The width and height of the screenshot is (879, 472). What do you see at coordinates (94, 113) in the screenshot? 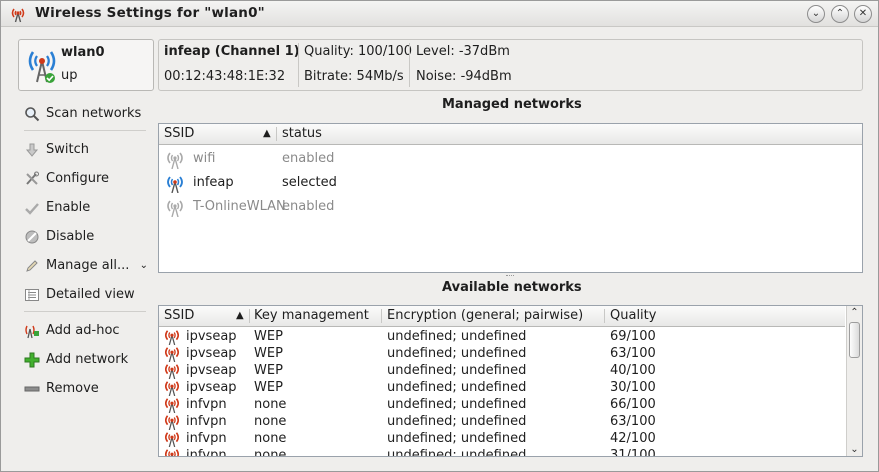
I see `scan-networks-label: Scan networks` at bounding box center [94, 113].